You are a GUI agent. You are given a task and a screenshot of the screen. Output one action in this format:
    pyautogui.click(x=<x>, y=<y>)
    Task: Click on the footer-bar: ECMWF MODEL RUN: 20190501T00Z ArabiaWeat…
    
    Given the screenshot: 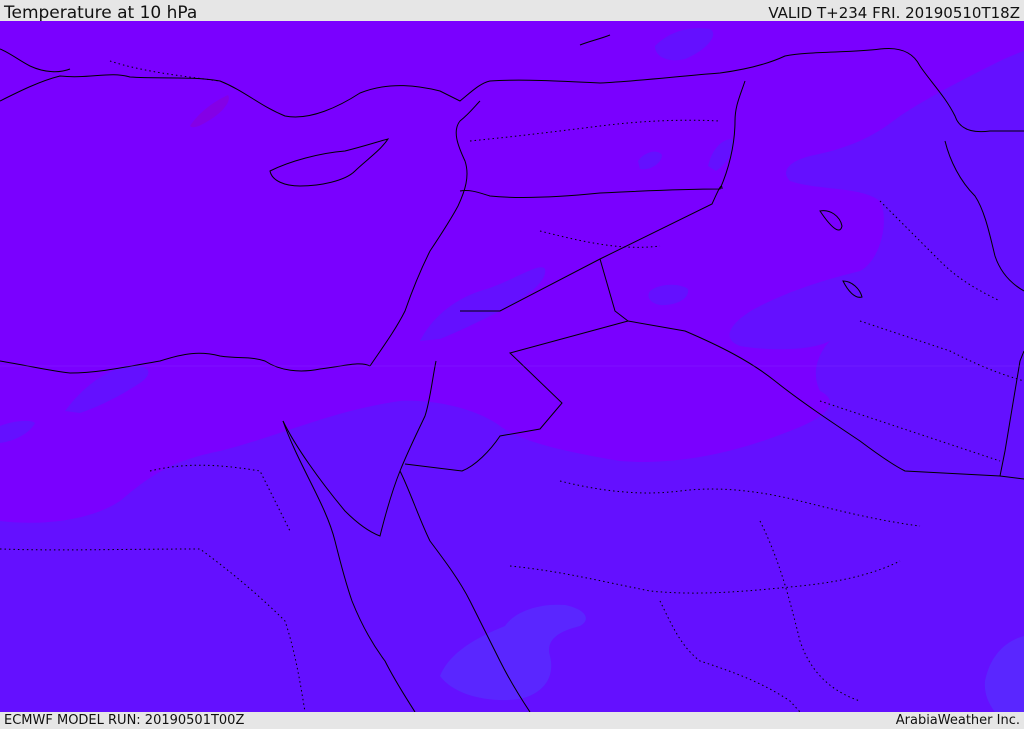 What is the action you would take?
    pyautogui.click(x=512, y=720)
    